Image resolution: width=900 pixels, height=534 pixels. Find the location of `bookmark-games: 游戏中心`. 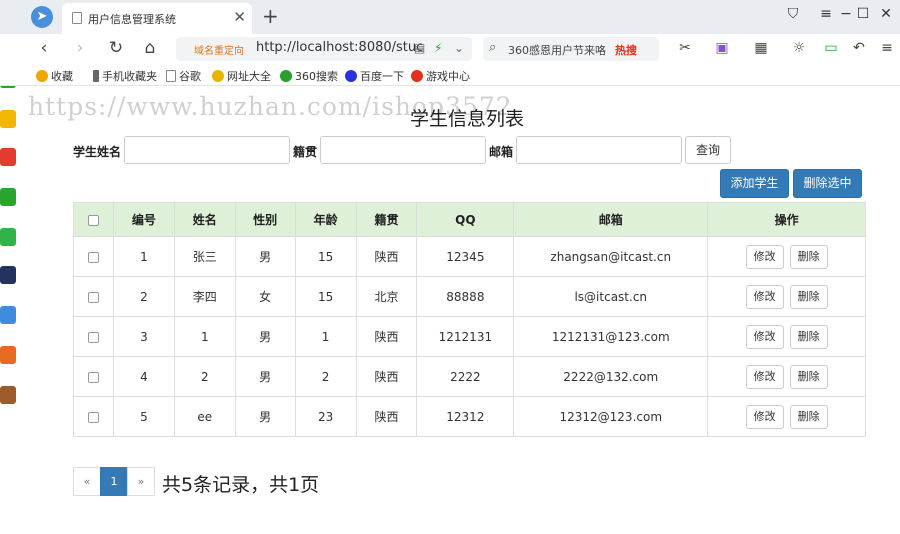

bookmark-games: 游戏中心 is located at coordinates (440, 76).